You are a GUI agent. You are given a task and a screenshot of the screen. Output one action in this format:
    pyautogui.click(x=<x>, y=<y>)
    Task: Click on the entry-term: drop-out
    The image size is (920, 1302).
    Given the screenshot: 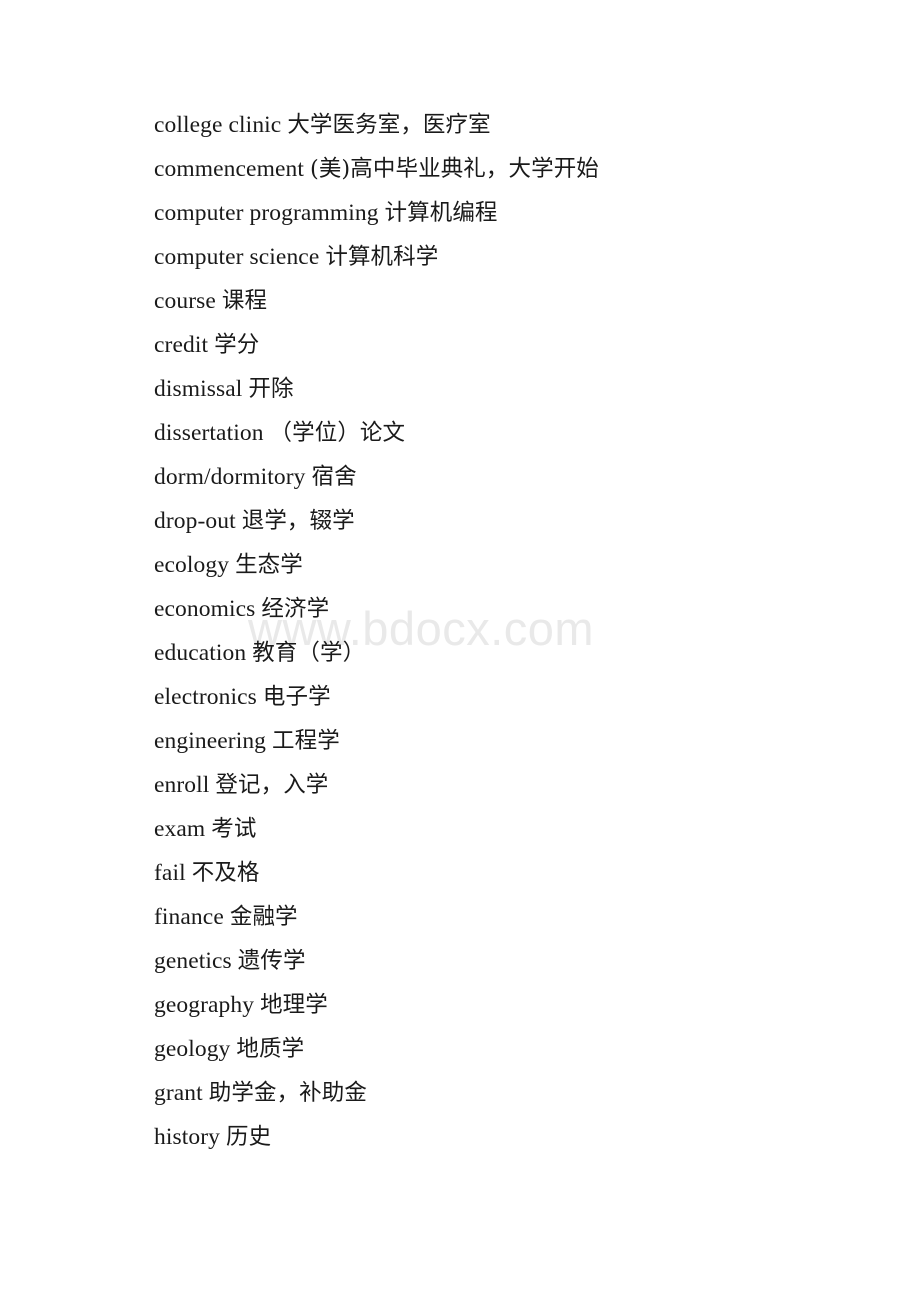 What is the action you would take?
    pyautogui.click(x=195, y=521)
    